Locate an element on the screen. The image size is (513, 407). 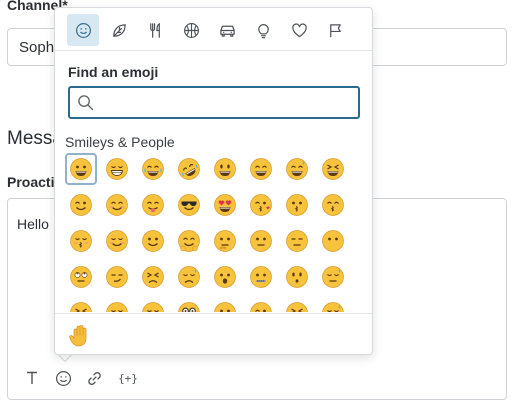
category-food-drink is located at coordinates (155, 30).